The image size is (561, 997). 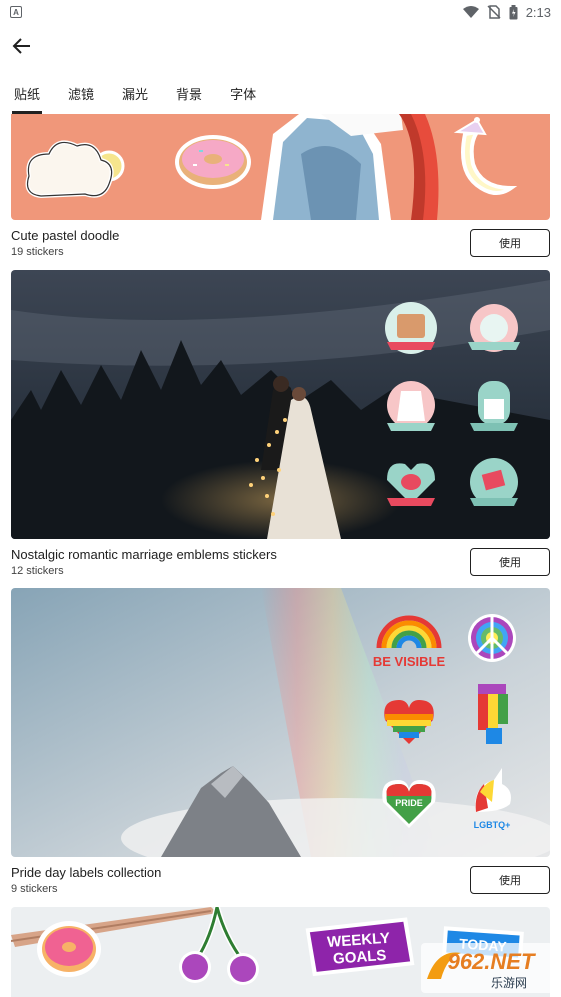 I want to click on watermark-main: 962.NET, so click(x=492, y=961).